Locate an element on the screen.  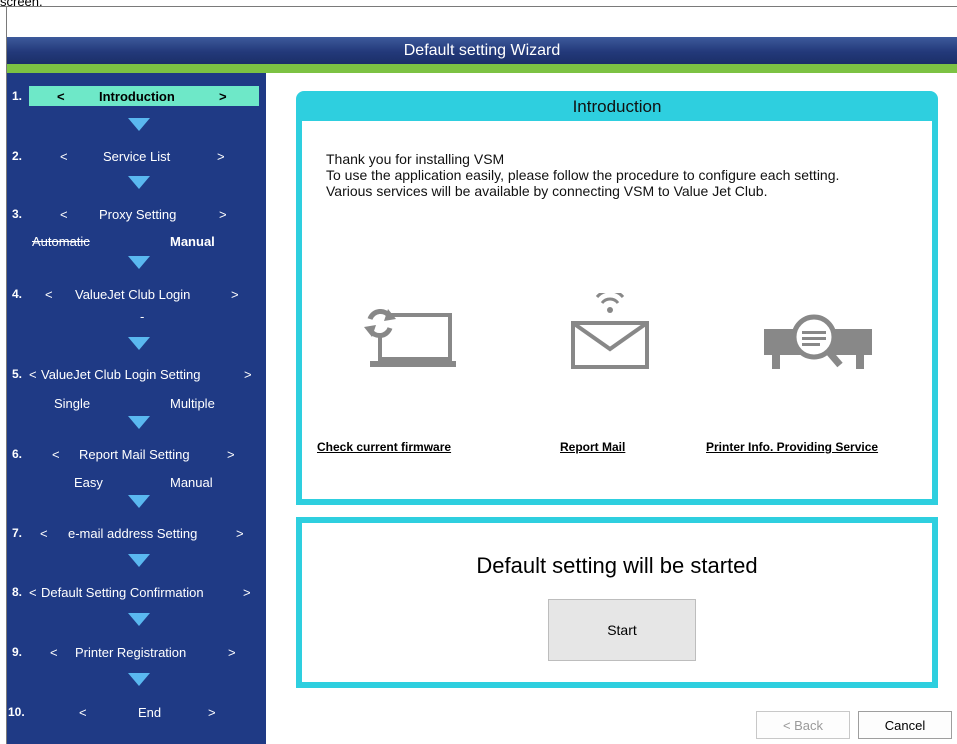
step-number: 9. is located at coordinates (17, 652).